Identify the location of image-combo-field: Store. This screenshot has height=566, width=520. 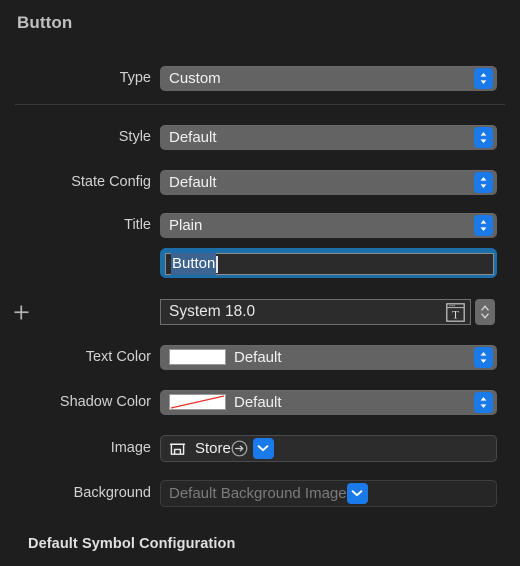
(328, 448).